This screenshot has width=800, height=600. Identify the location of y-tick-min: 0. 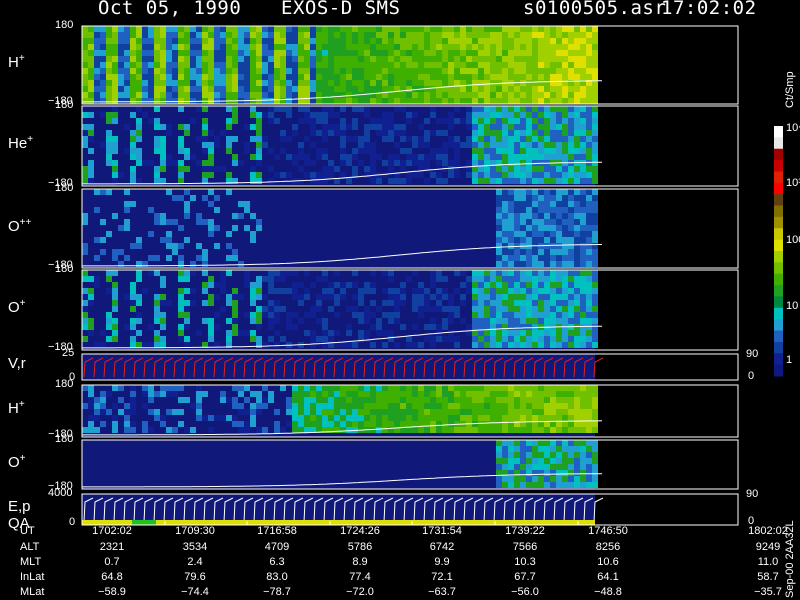
(72, 522).